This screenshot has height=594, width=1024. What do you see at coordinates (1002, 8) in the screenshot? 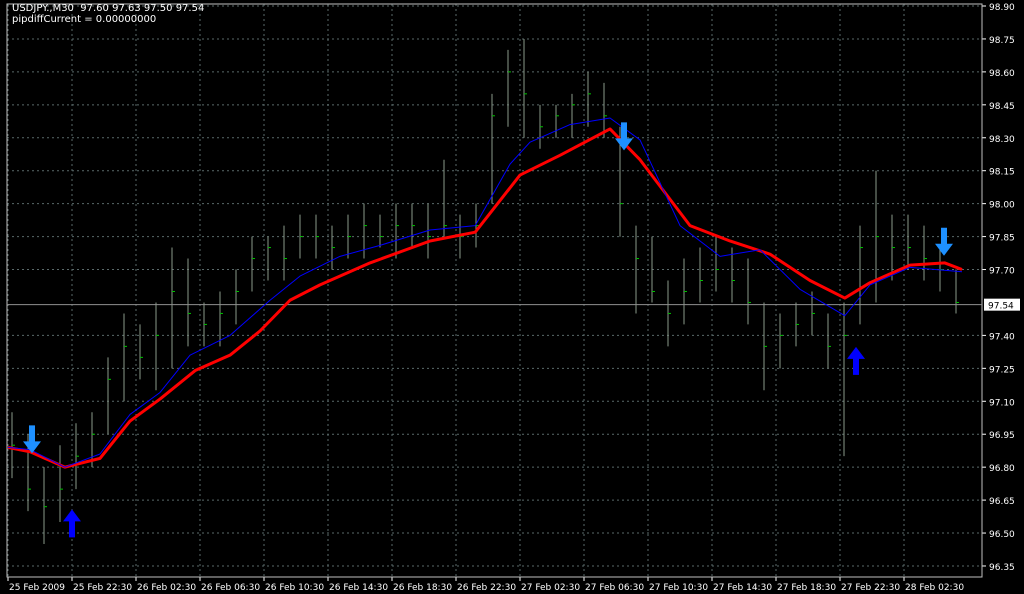
I see `y-tick-label: 98.90` at bounding box center [1002, 8].